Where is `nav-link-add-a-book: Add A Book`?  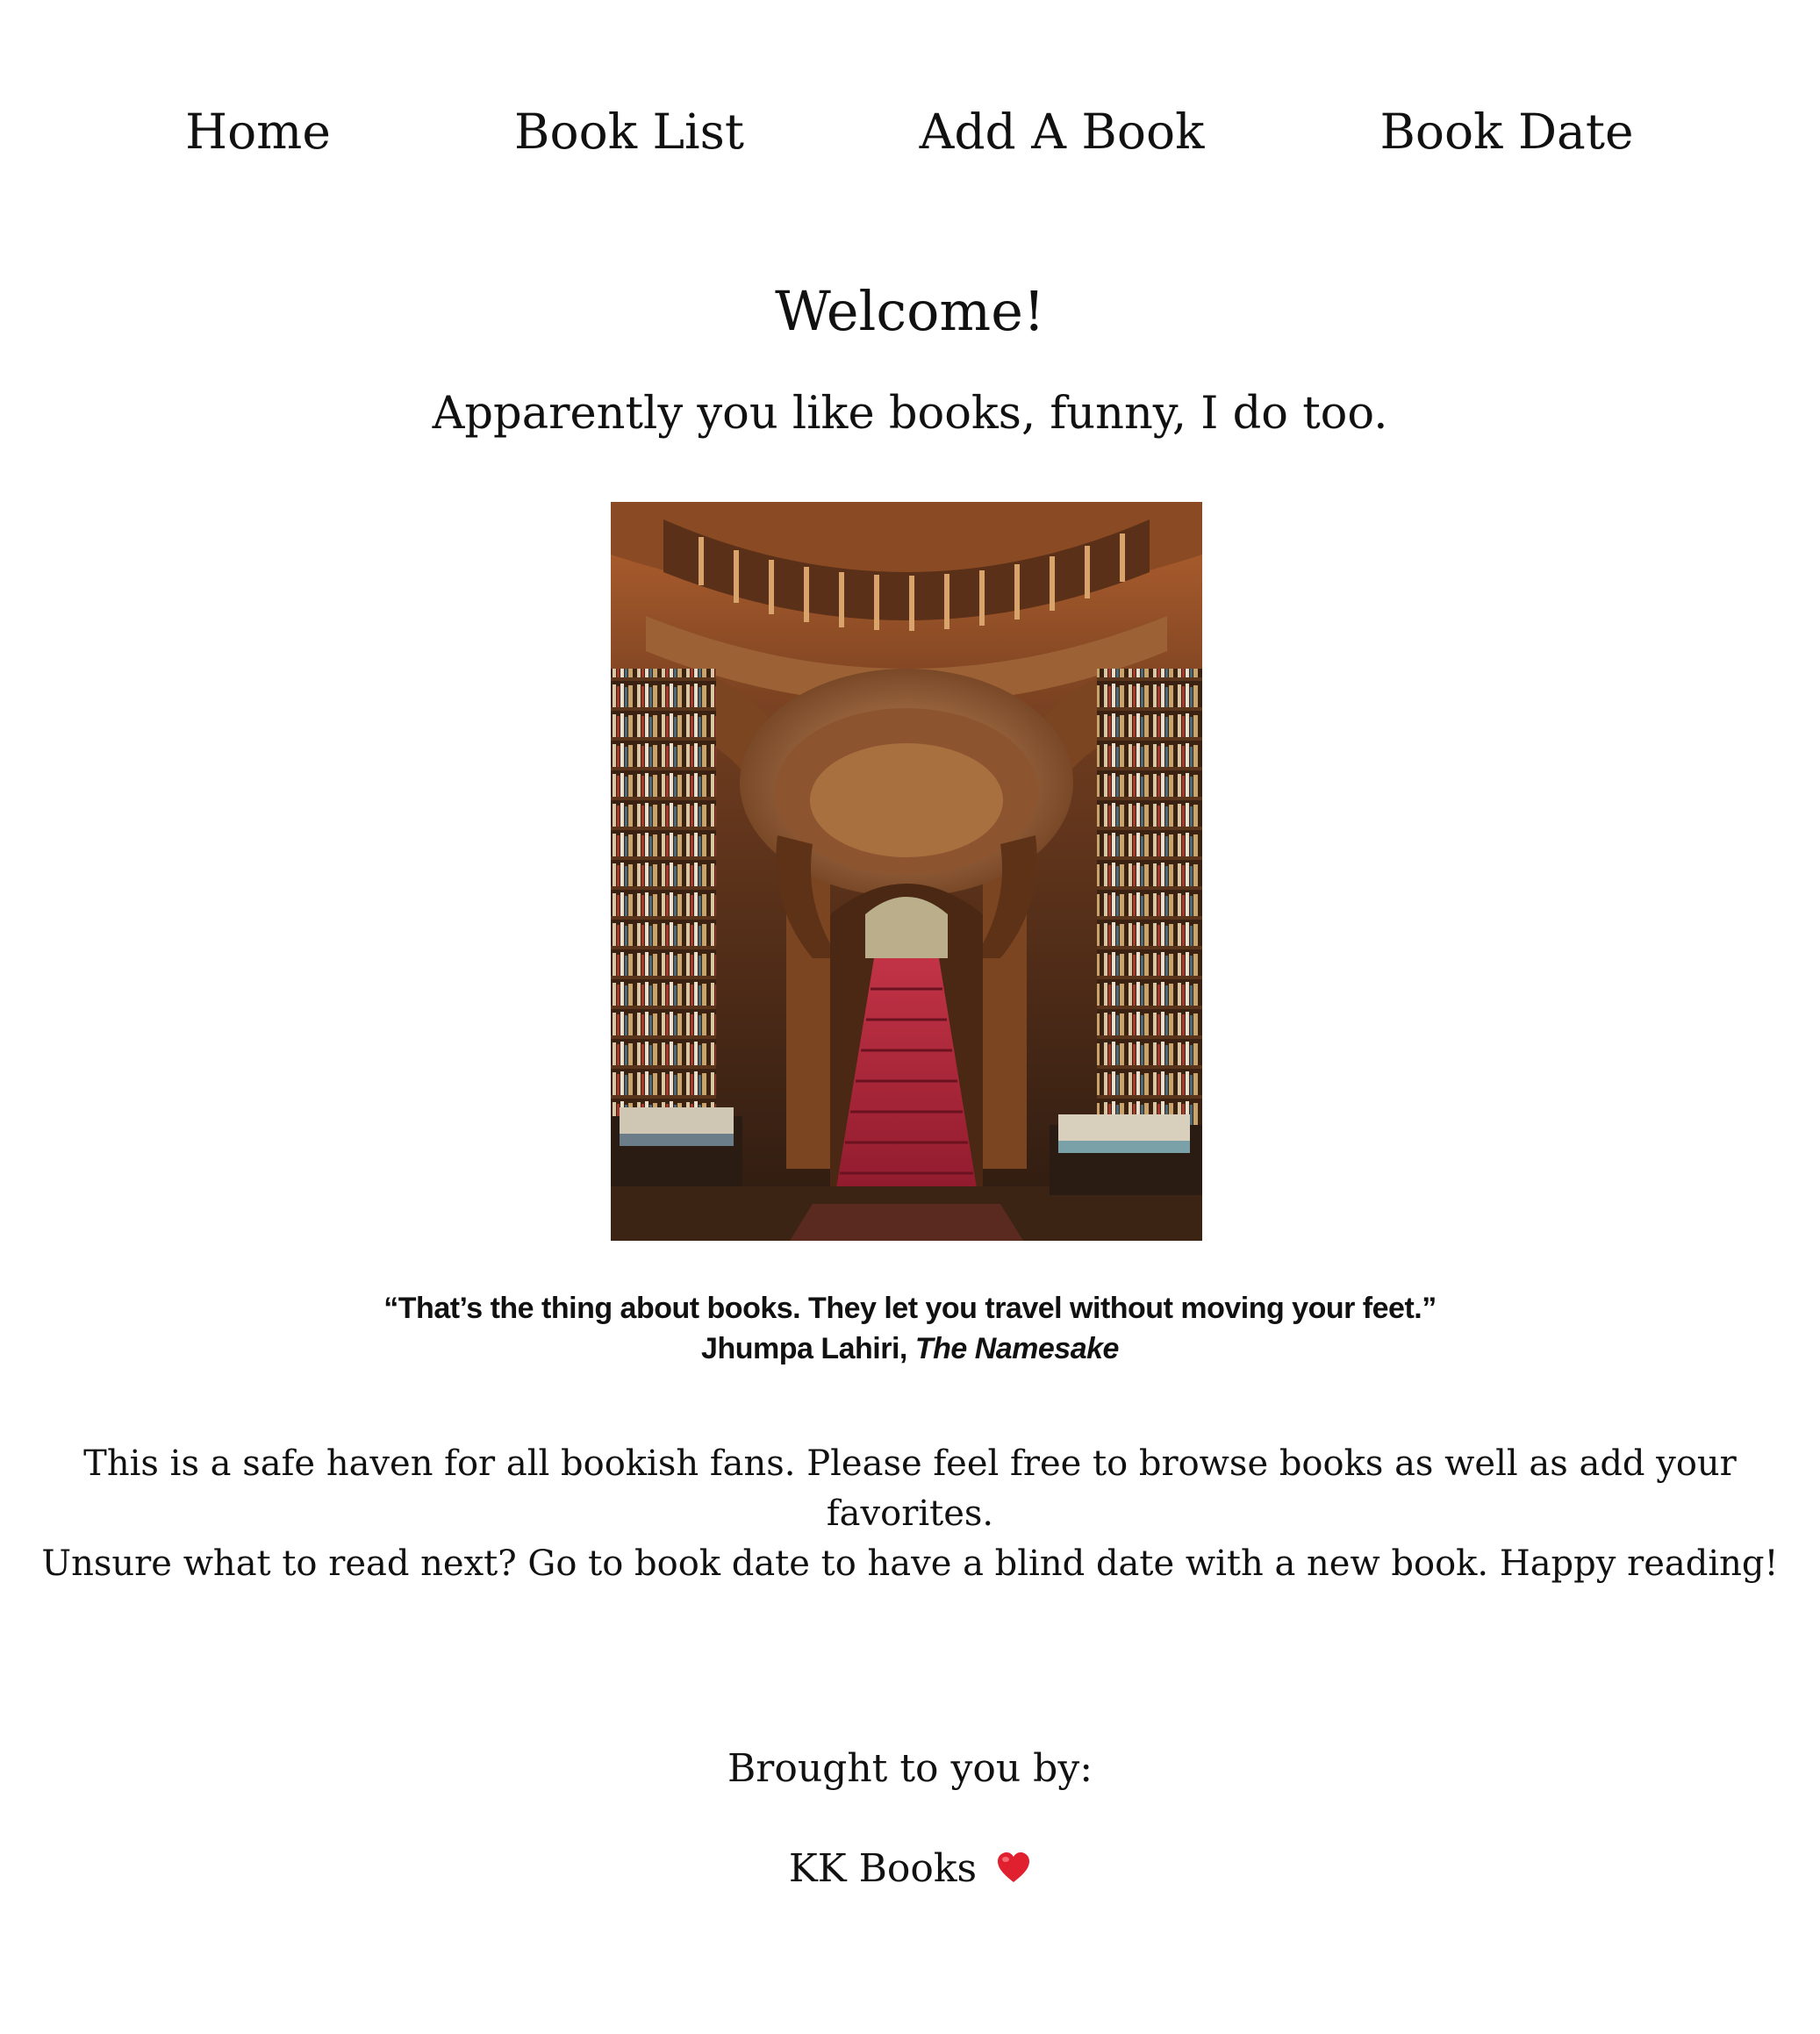 nav-link-add-a-book: Add A Book is located at coordinates (1062, 131).